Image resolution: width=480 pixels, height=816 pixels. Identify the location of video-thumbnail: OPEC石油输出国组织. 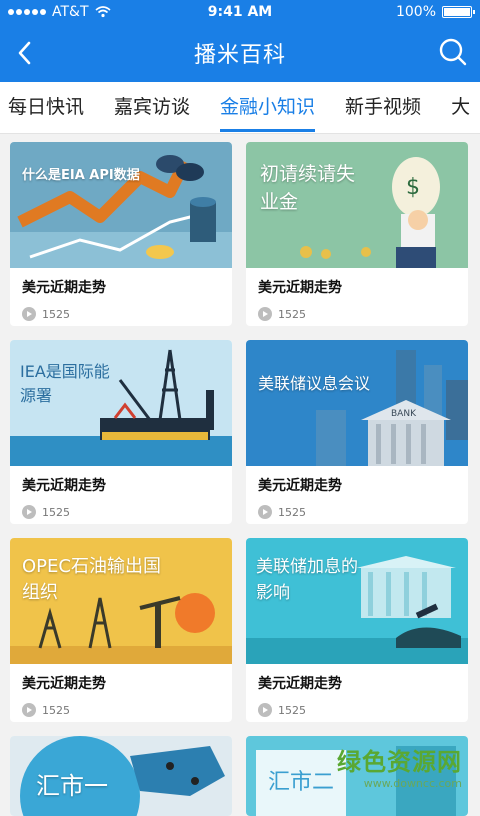
(121, 601).